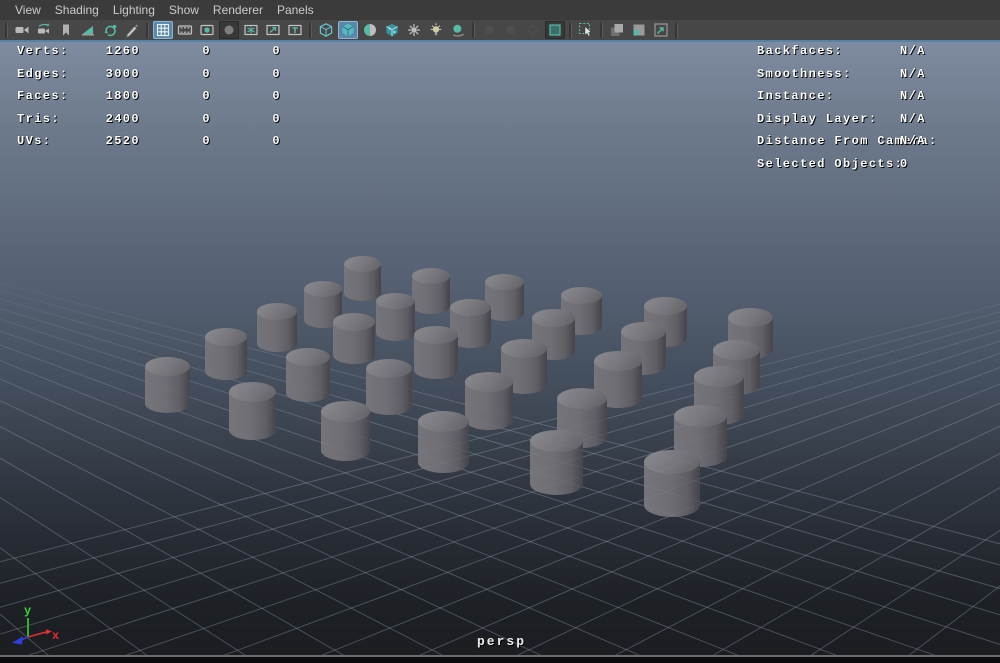 This screenshot has width=1000, height=663. Describe the element at coordinates (17, 640) in the screenshot. I see `z-axis-arrow` at that location.